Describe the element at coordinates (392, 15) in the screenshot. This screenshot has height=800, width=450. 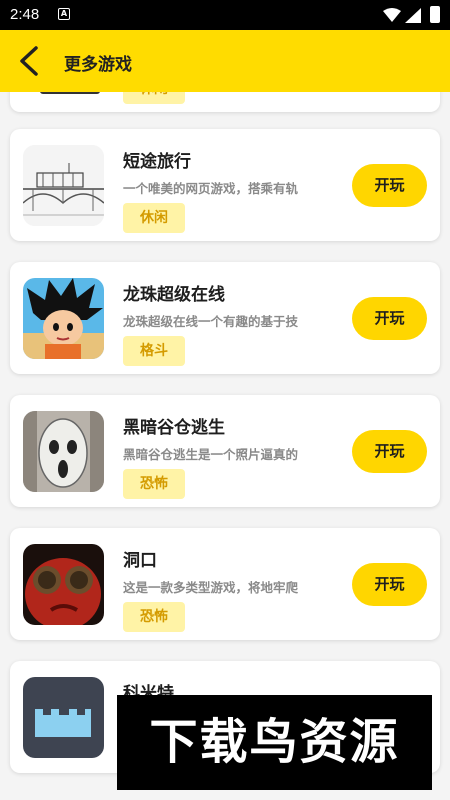
I see `wifi-icon` at that location.